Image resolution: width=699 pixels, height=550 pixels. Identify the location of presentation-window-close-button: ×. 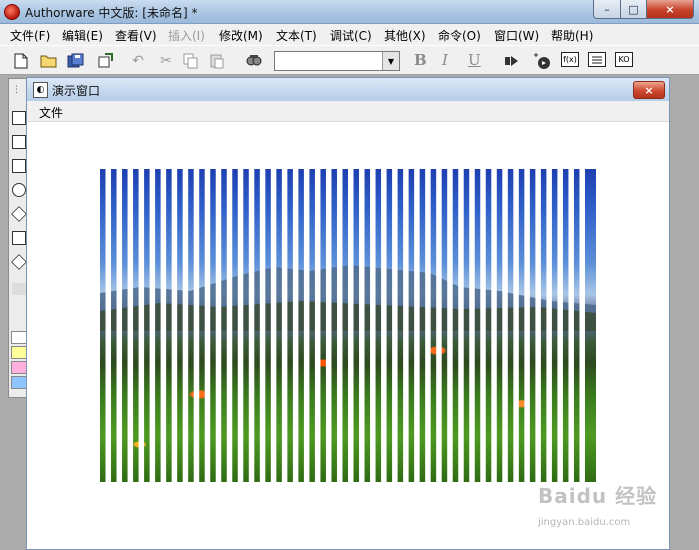
(649, 90).